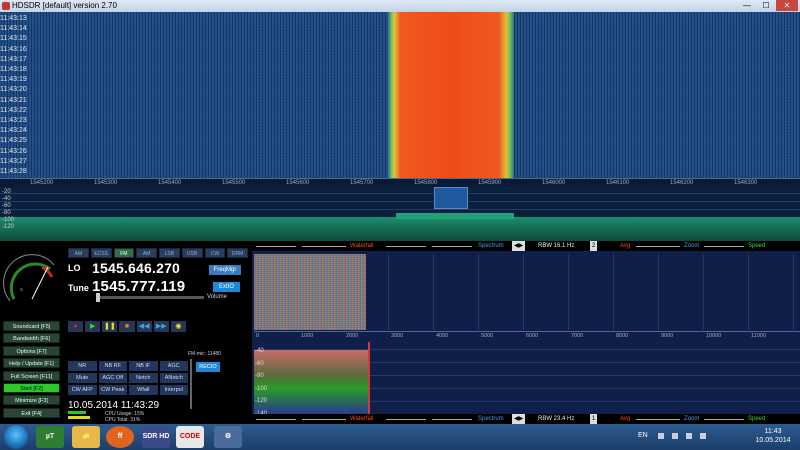  Describe the element at coordinates (519, 246) in the screenshot. I see `rbw-stepper: ◀▶` at that location.